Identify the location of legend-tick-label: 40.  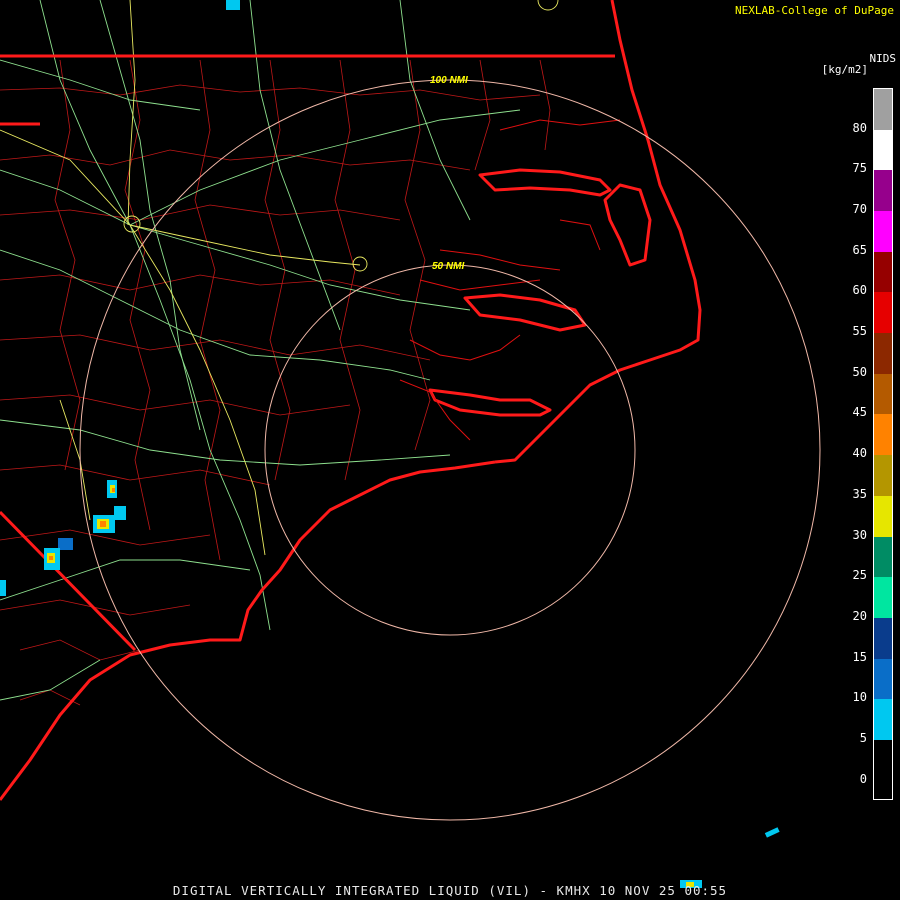
(859, 453).